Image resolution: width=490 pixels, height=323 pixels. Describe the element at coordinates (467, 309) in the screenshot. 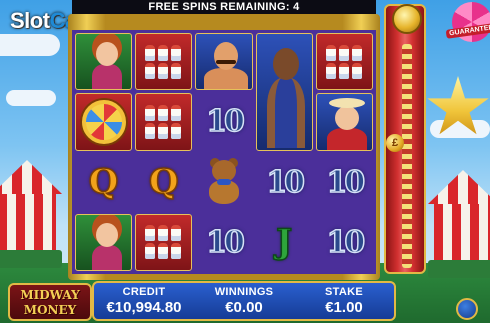

I see `menu-button` at that location.